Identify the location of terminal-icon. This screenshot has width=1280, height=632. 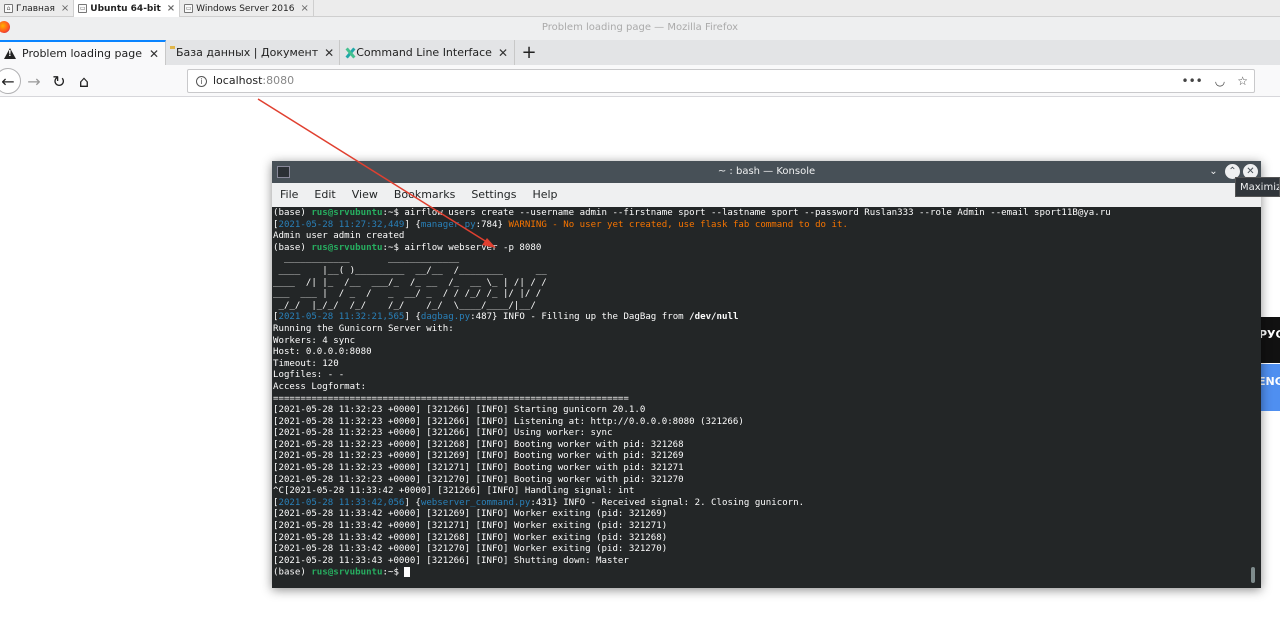
(283, 172).